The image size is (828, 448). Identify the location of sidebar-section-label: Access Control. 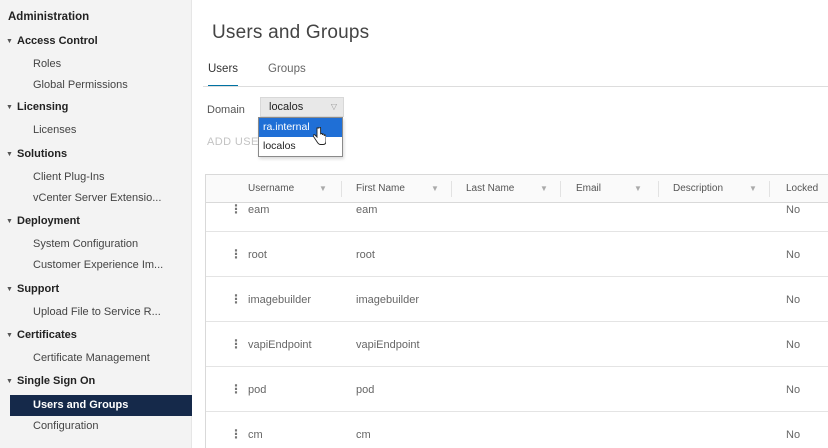
(57, 41).